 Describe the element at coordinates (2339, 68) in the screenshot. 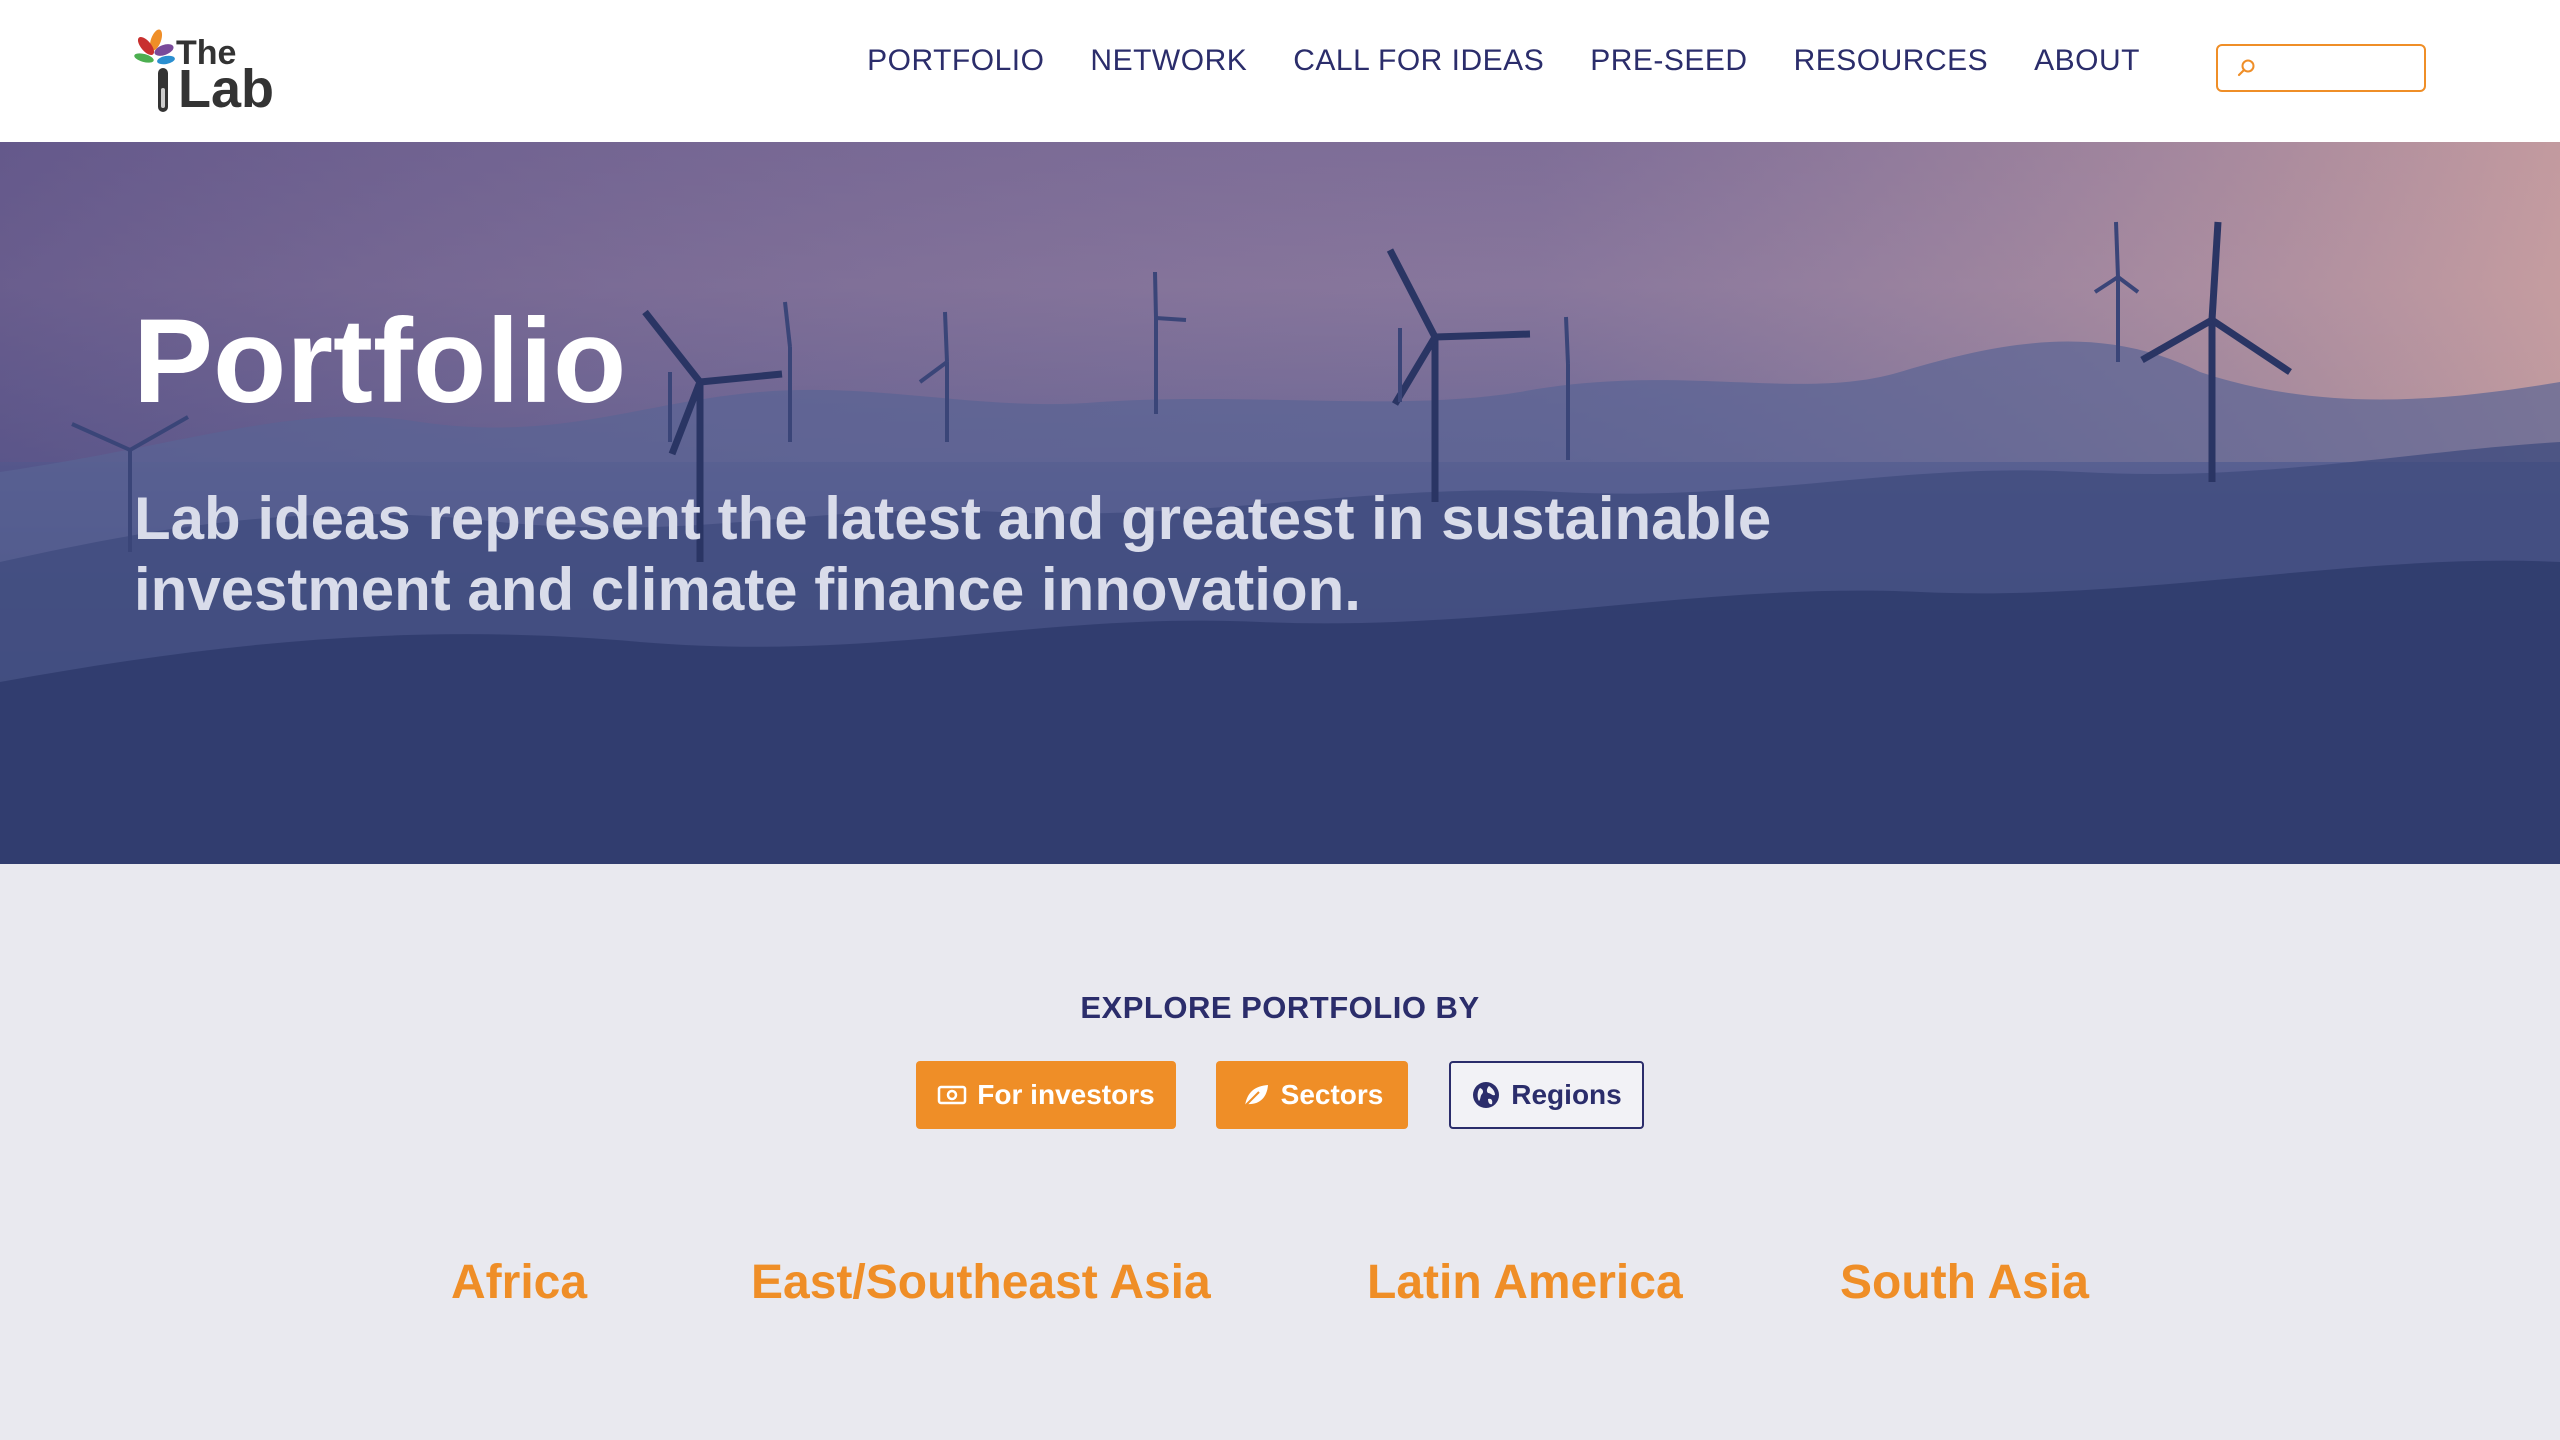

I see `search-input` at that location.